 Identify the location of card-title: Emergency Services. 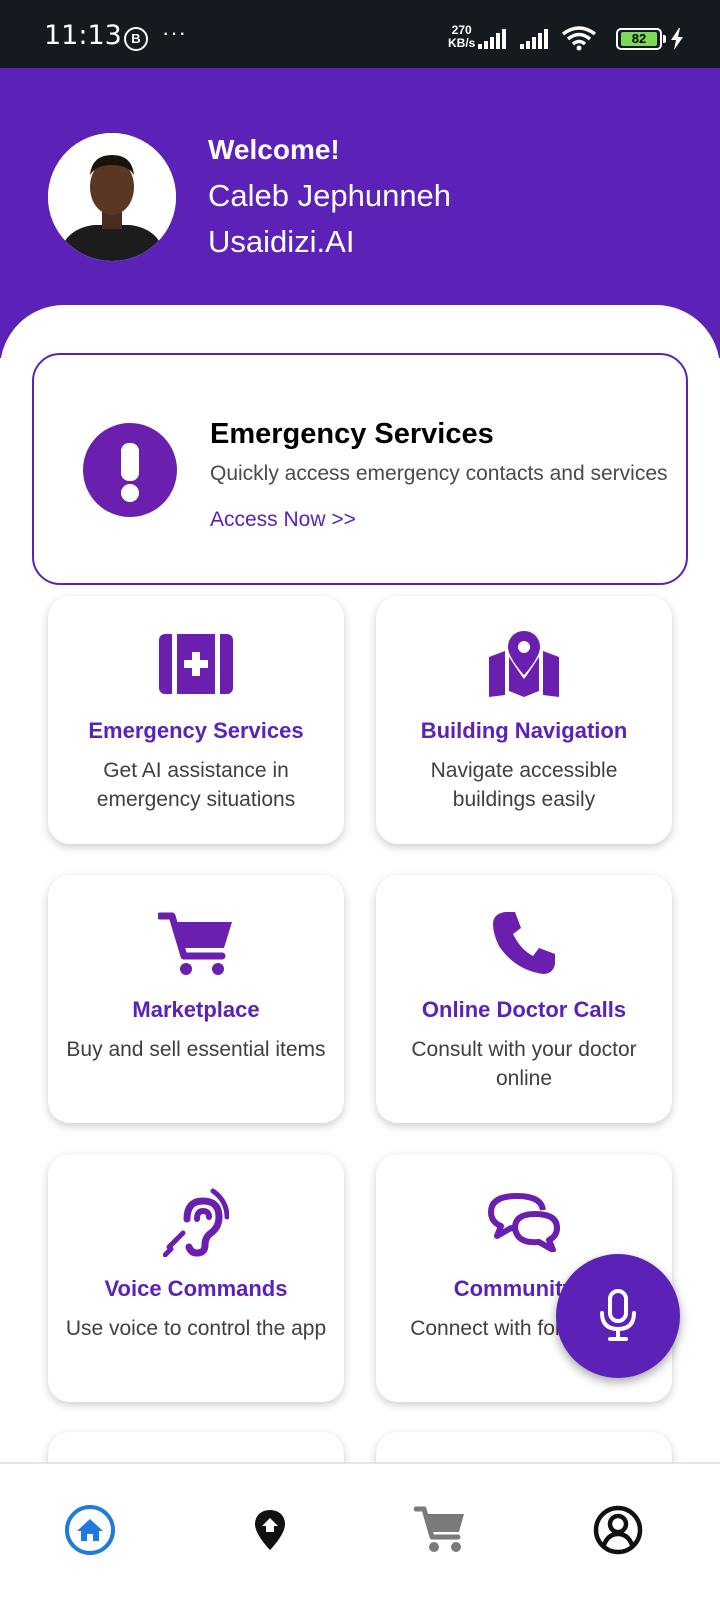
(196, 730).